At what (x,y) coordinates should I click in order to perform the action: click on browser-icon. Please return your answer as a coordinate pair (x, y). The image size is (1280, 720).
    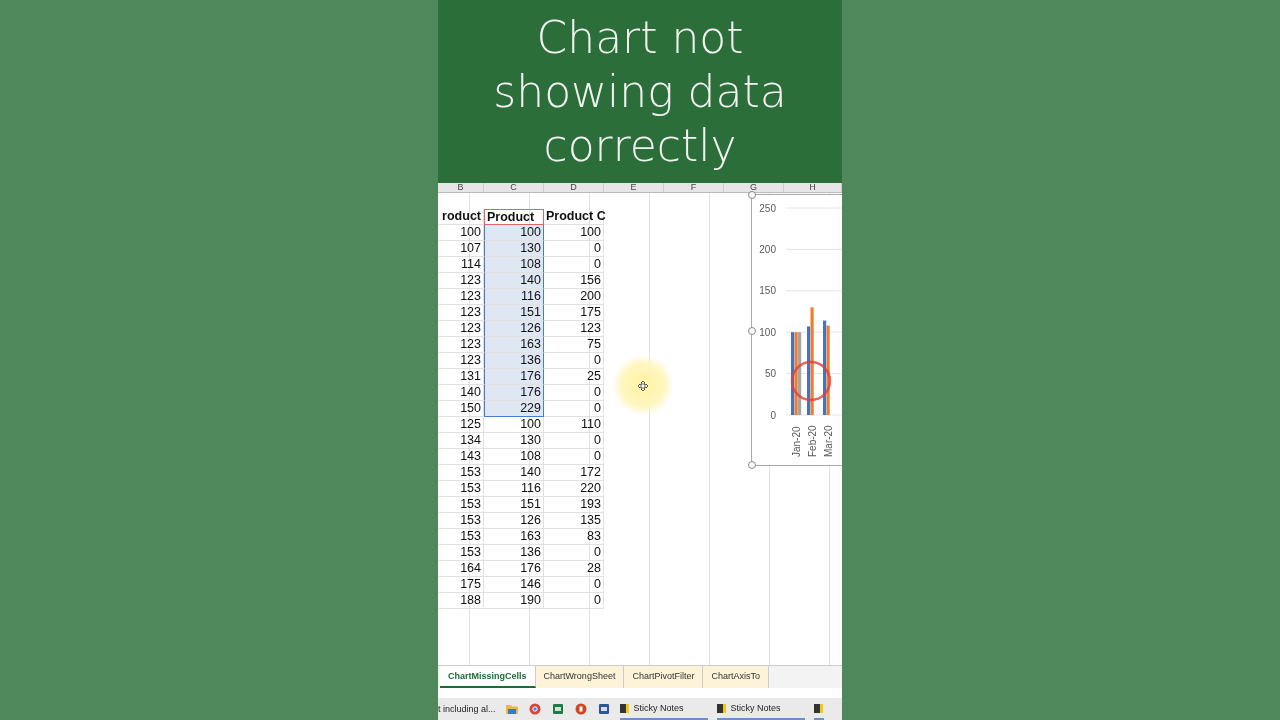
    Looking at the image, I should click on (534, 709).